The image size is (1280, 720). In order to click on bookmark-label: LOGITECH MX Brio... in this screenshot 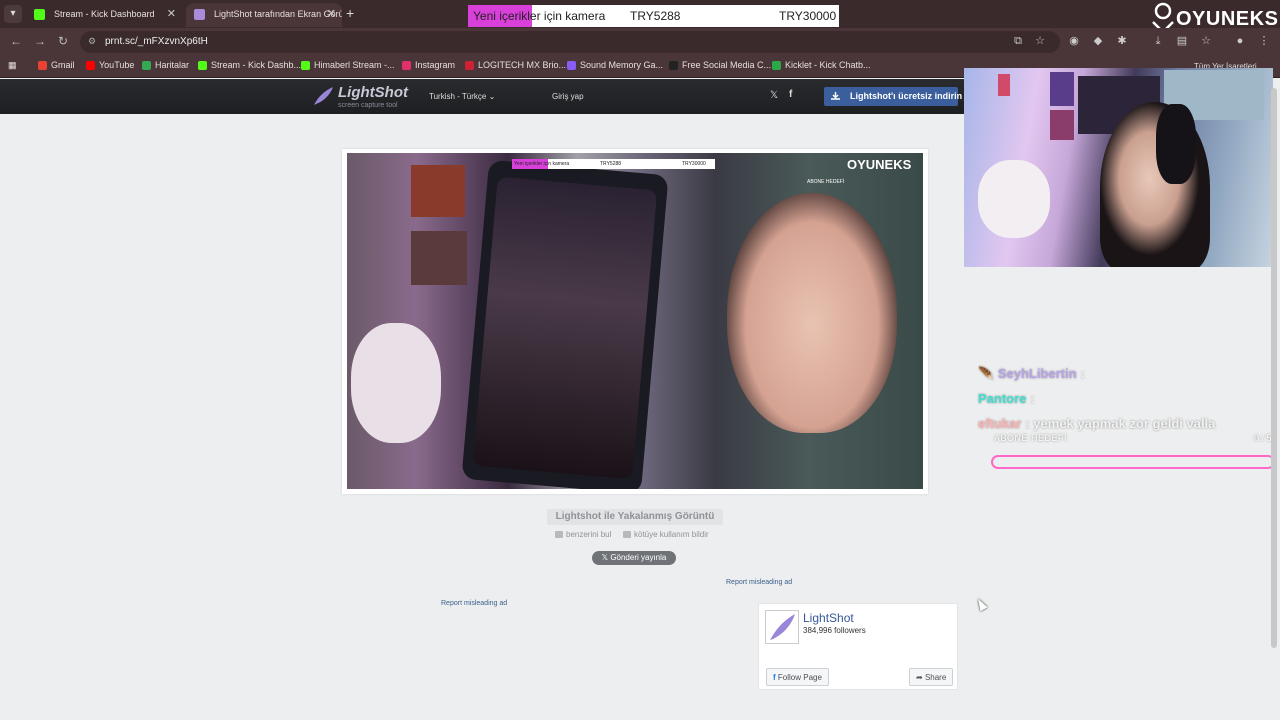, I will do `click(522, 65)`.